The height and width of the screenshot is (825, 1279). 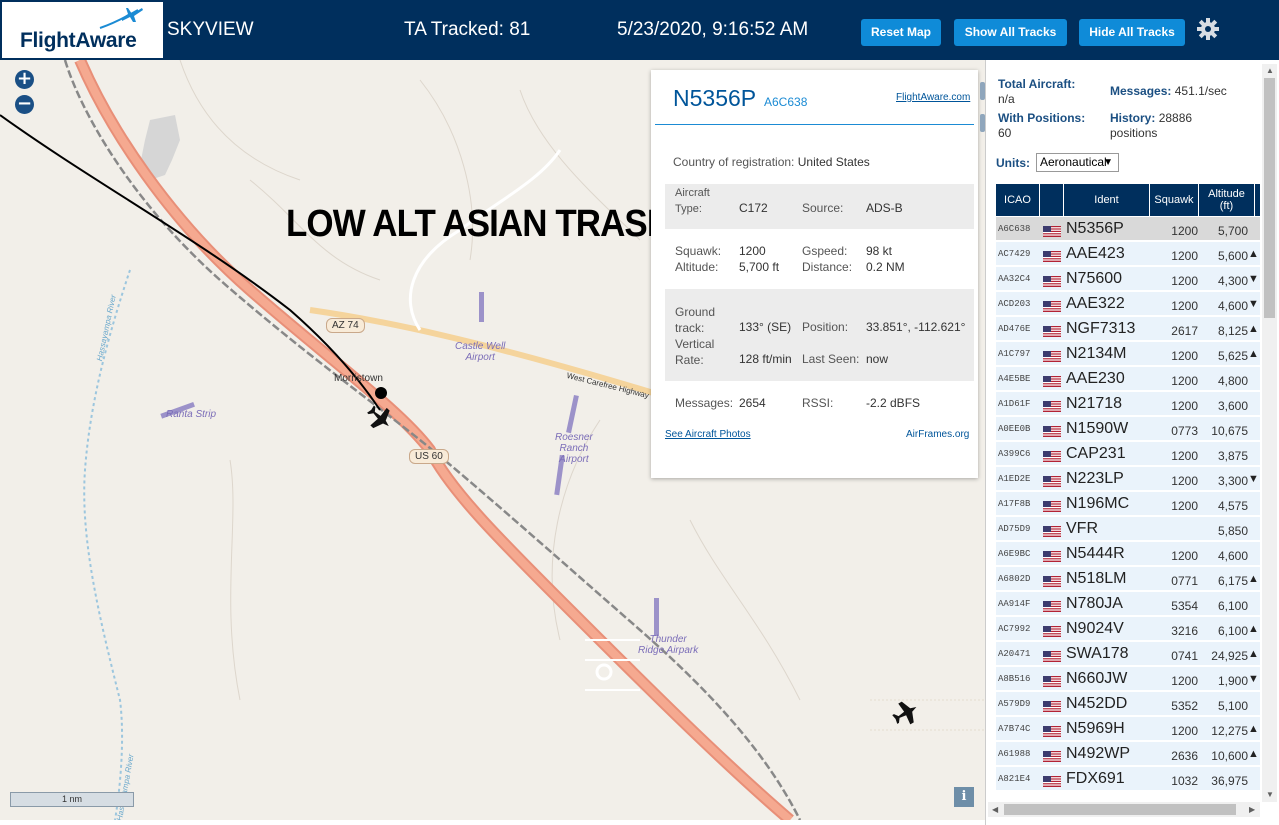 What do you see at coordinates (1128, 454) in the screenshot?
I see `table-row: A399C6 CAP231 1200 3,875` at bounding box center [1128, 454].